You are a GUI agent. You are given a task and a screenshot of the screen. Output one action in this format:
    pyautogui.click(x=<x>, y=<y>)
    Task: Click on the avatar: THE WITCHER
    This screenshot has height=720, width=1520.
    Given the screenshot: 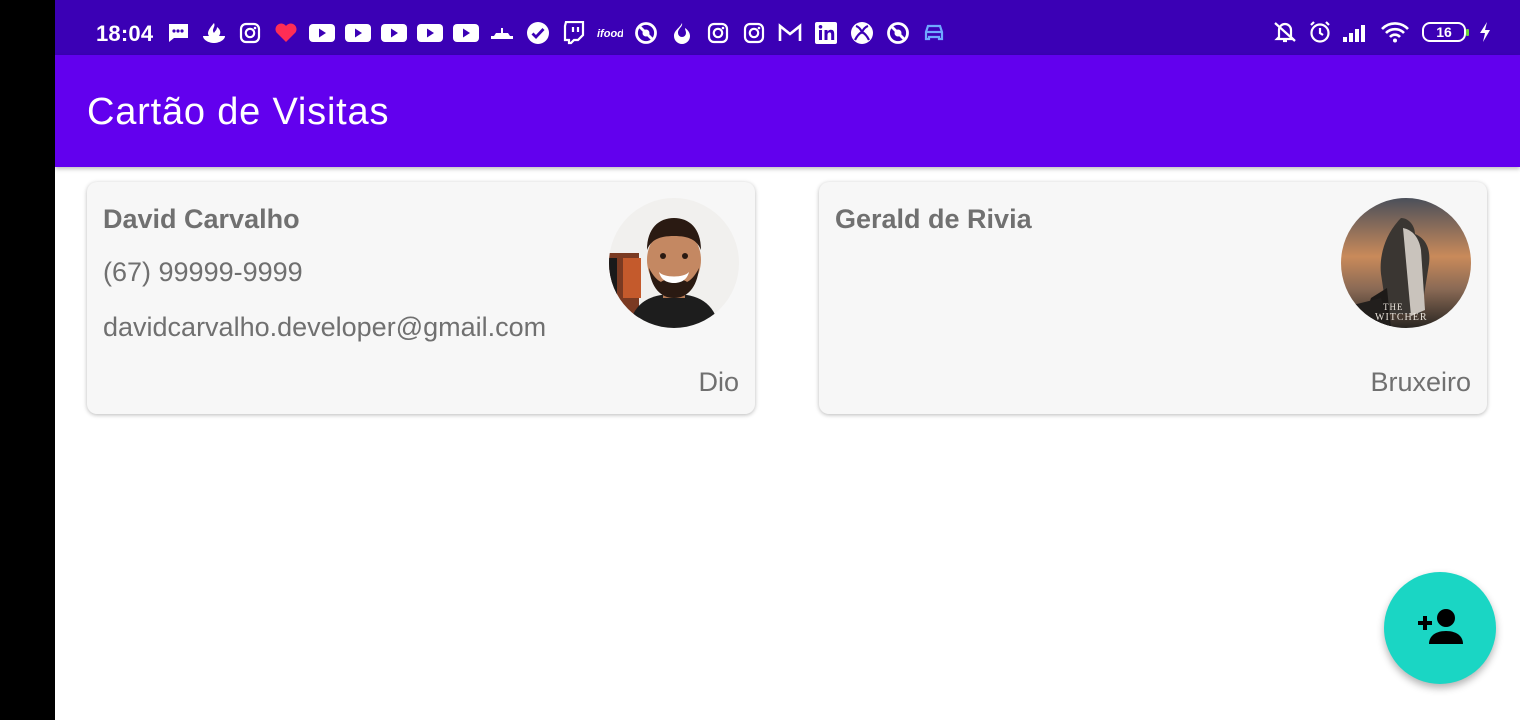 What is the action you would take?
    pyautogui.click(x=1406, y=263)
    